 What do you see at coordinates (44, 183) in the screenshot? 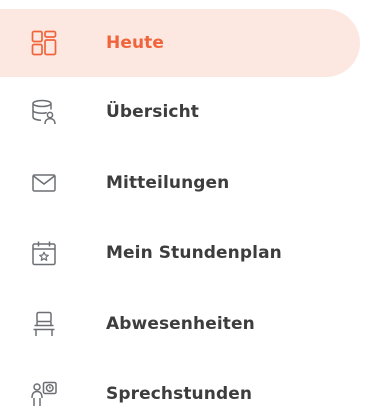
I see `envelope-icon` at bounding box center [44, 183].